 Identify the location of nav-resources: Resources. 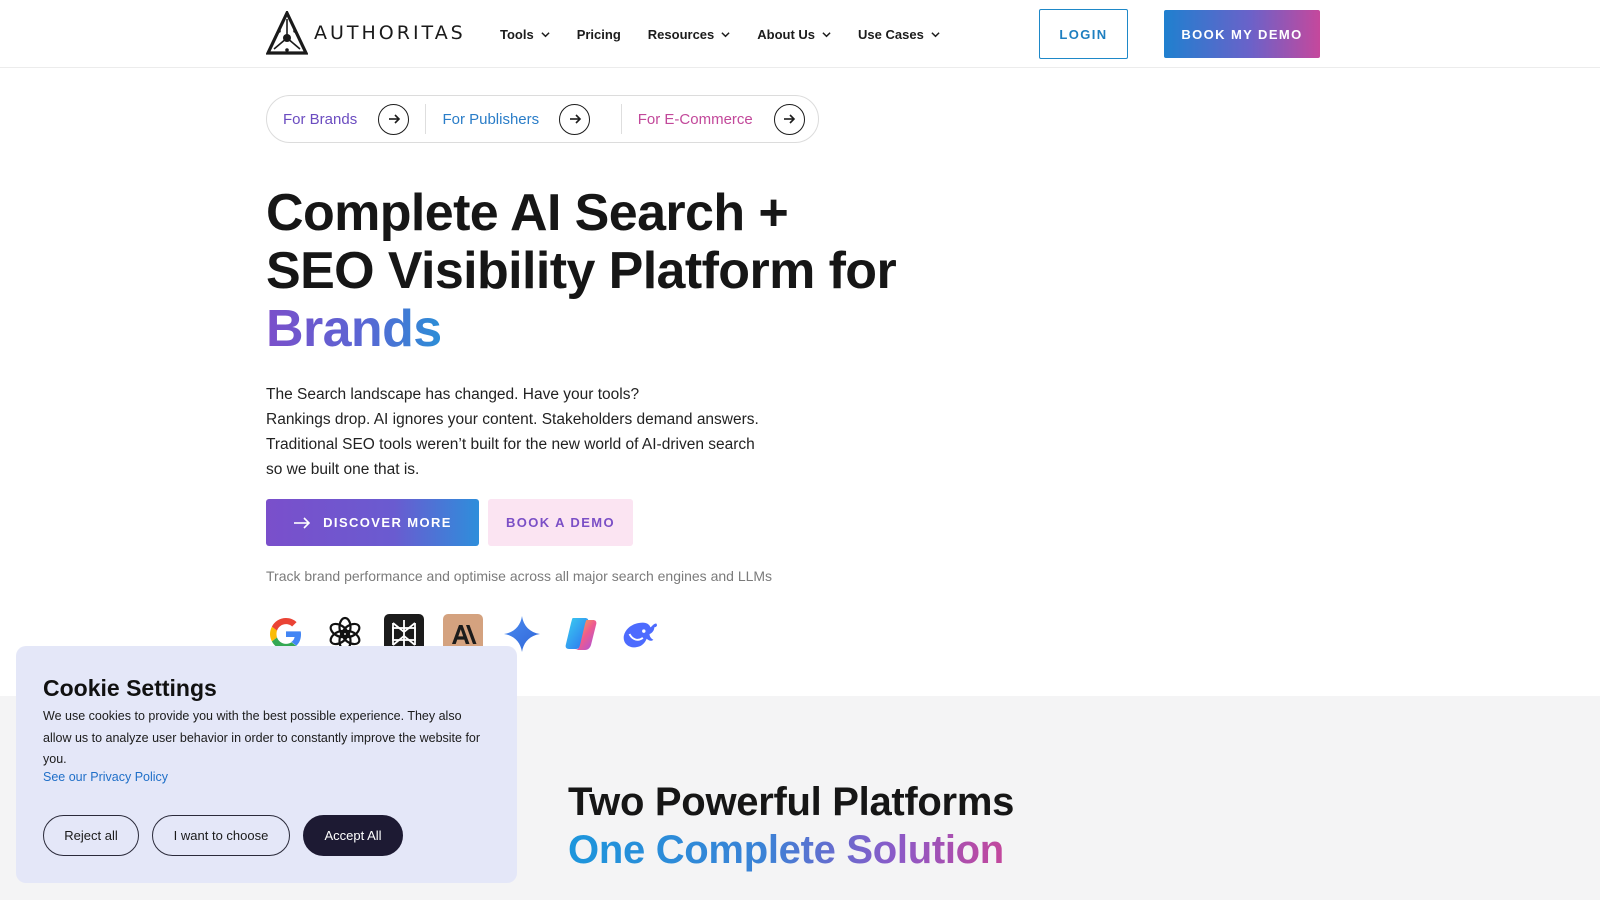
(689, 34).